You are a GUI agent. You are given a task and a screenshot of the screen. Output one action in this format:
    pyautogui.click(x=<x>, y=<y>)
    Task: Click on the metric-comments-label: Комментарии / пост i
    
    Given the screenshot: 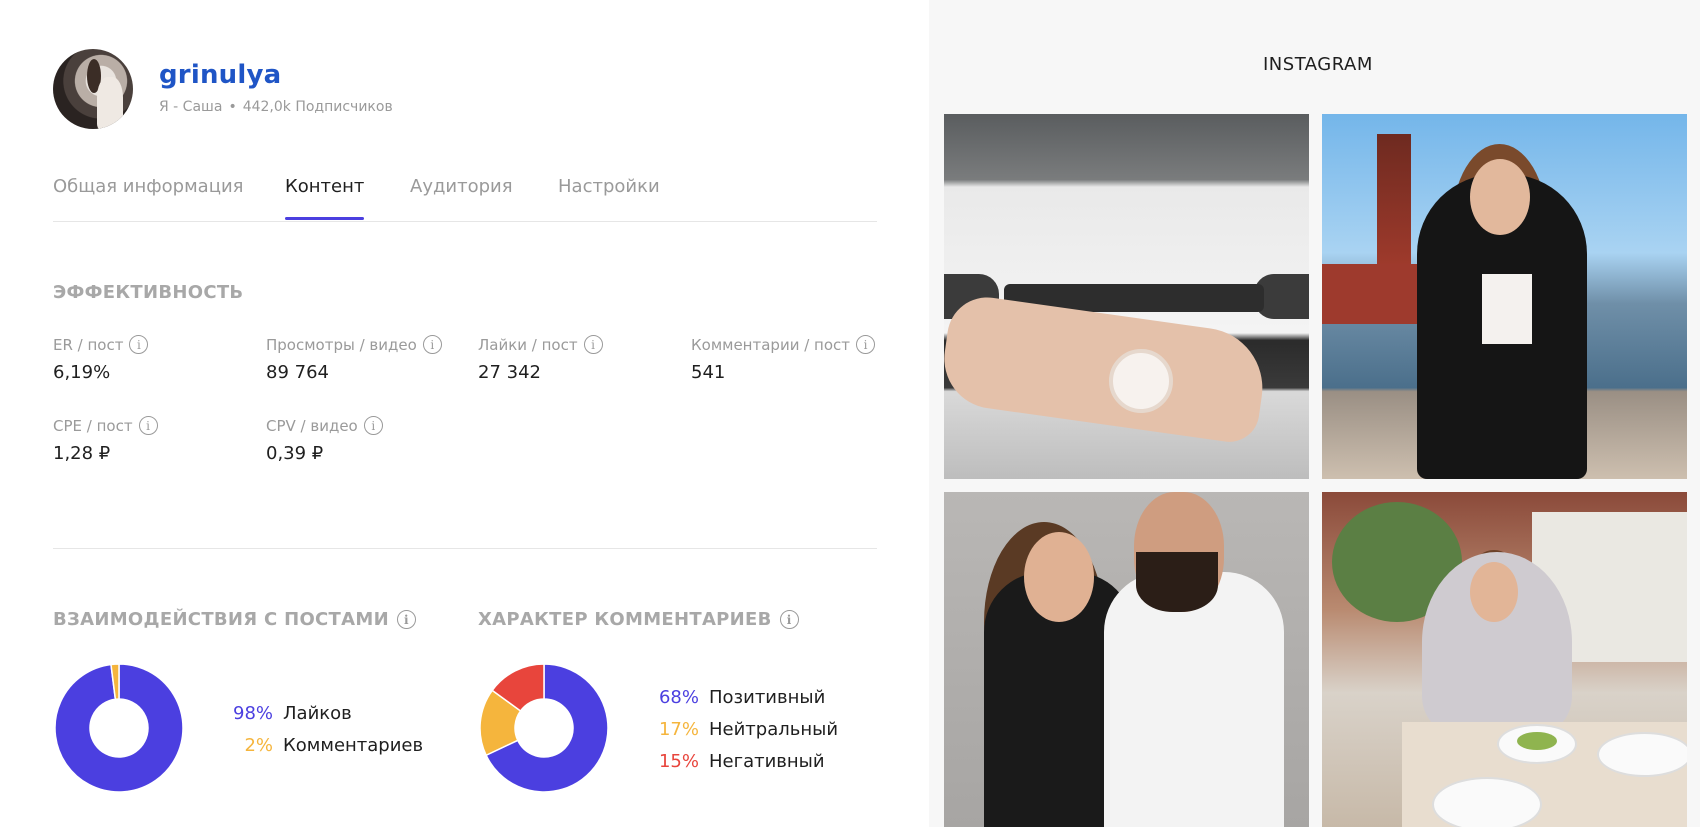 What is the action you would take?
    pyautogui.click(x=783, y=344)
    